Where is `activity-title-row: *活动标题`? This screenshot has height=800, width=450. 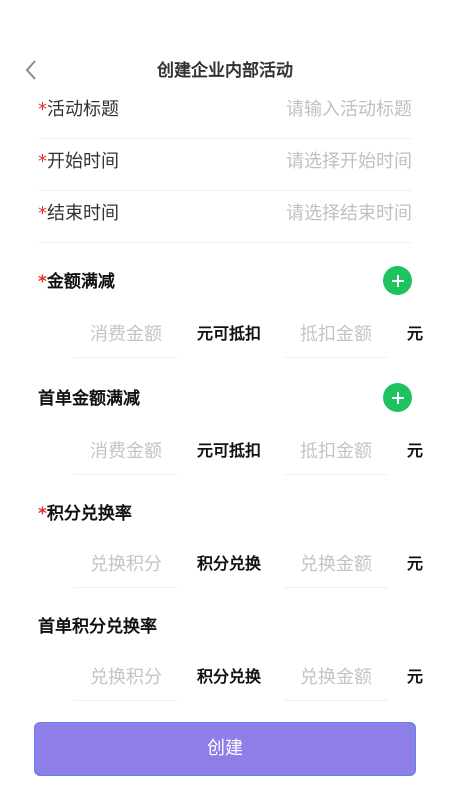 activity-title-row: *活动标题 is located at coordinates (225, 112).